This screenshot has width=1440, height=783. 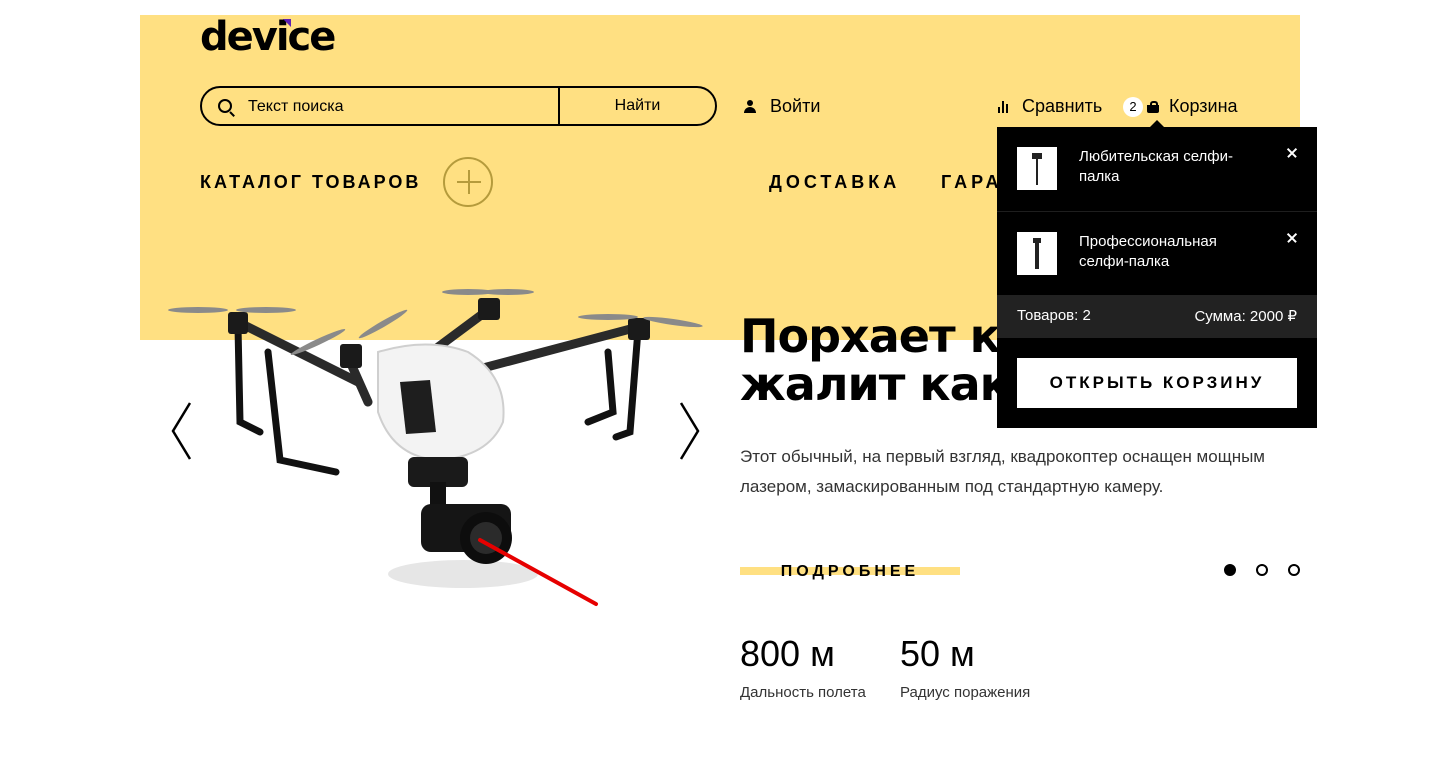 I want to click on cart-link: 2 Корзина, so click(x=1180, y=106).